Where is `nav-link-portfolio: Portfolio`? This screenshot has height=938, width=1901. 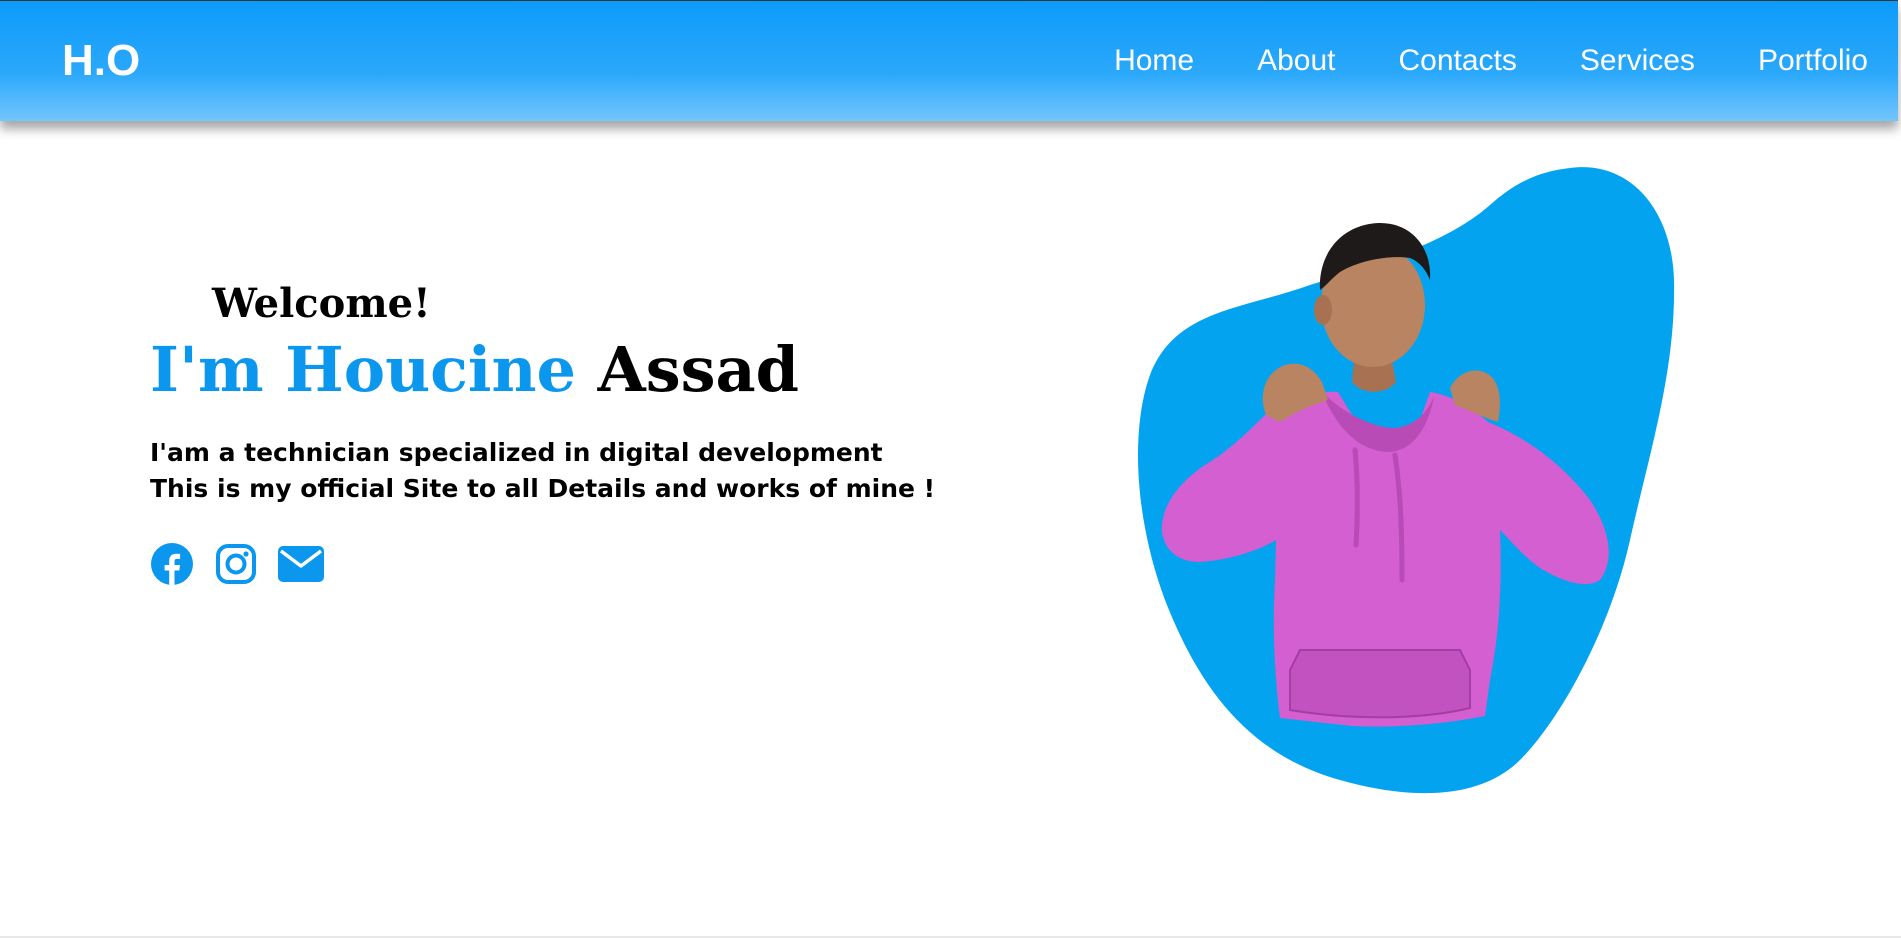 nav-link-portfolio: Portfolio is located at coordinates (1813, 61).